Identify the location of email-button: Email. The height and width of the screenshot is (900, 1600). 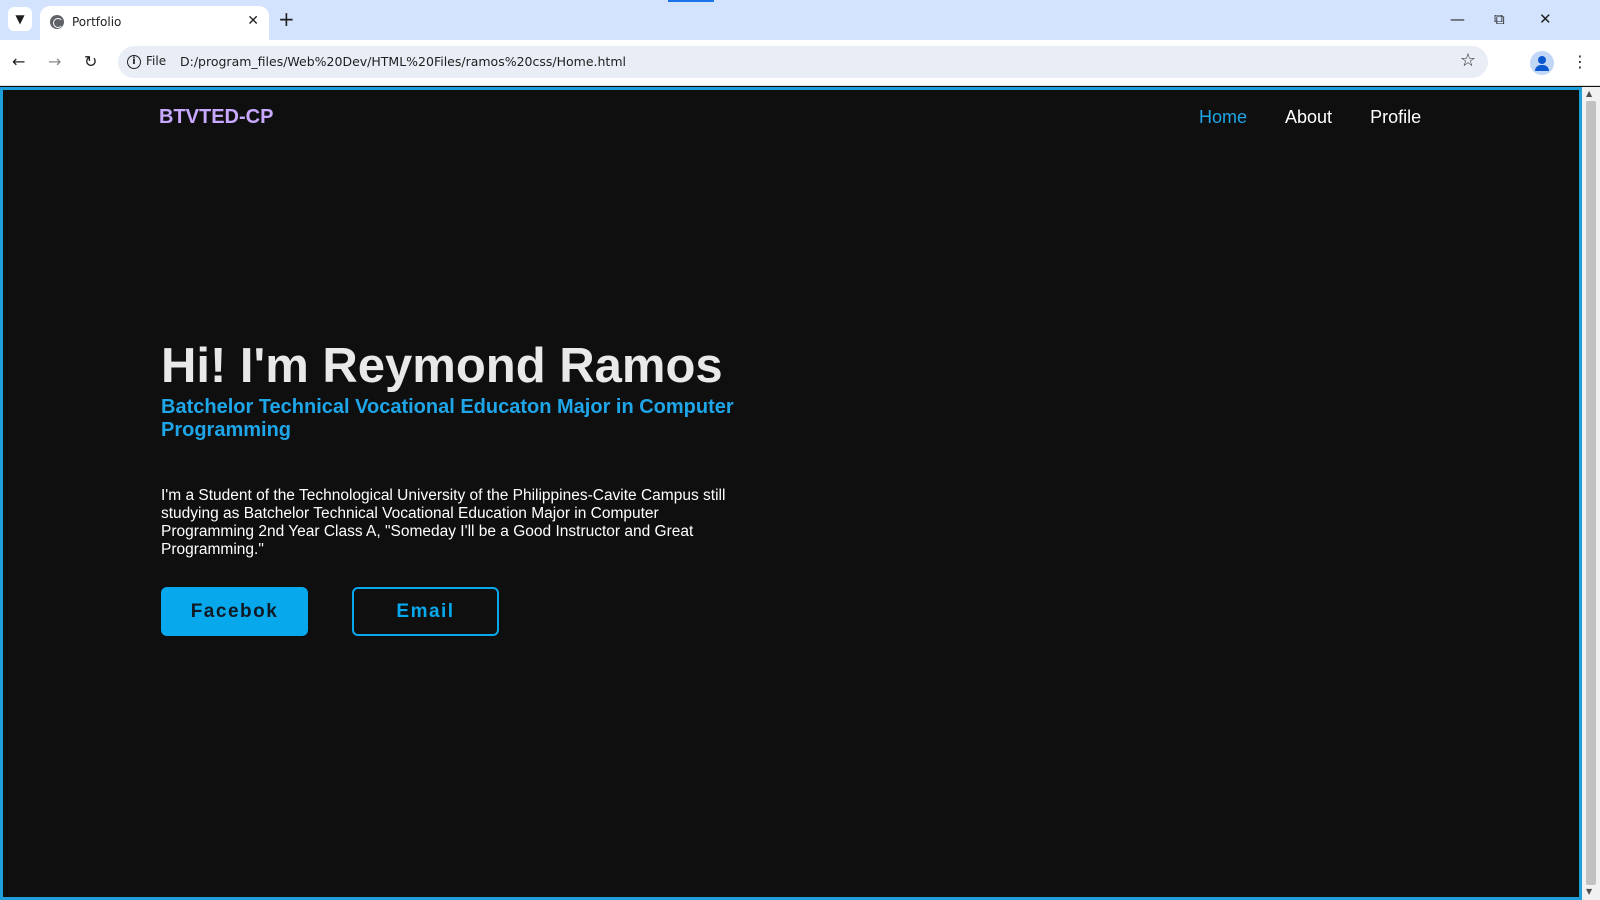
(425, 611).